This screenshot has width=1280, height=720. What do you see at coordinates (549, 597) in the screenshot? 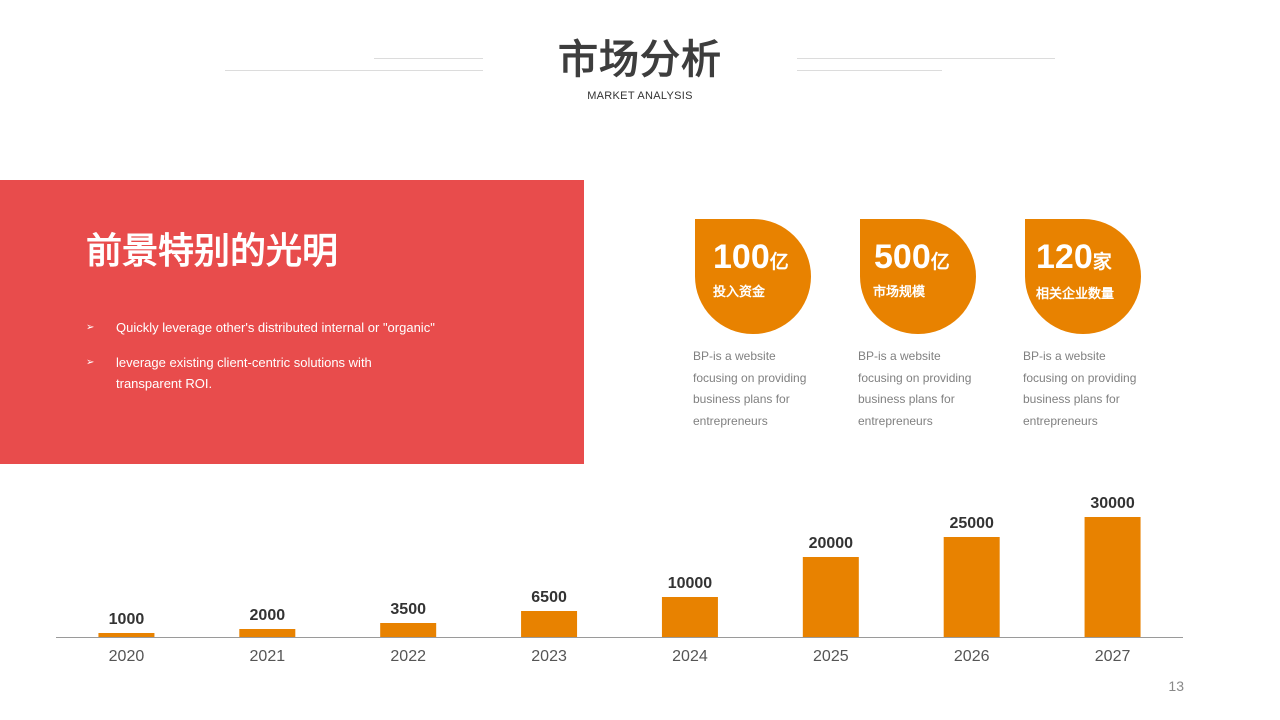
I see `bar-value-label: 6500` at bounding box center [549, 597].